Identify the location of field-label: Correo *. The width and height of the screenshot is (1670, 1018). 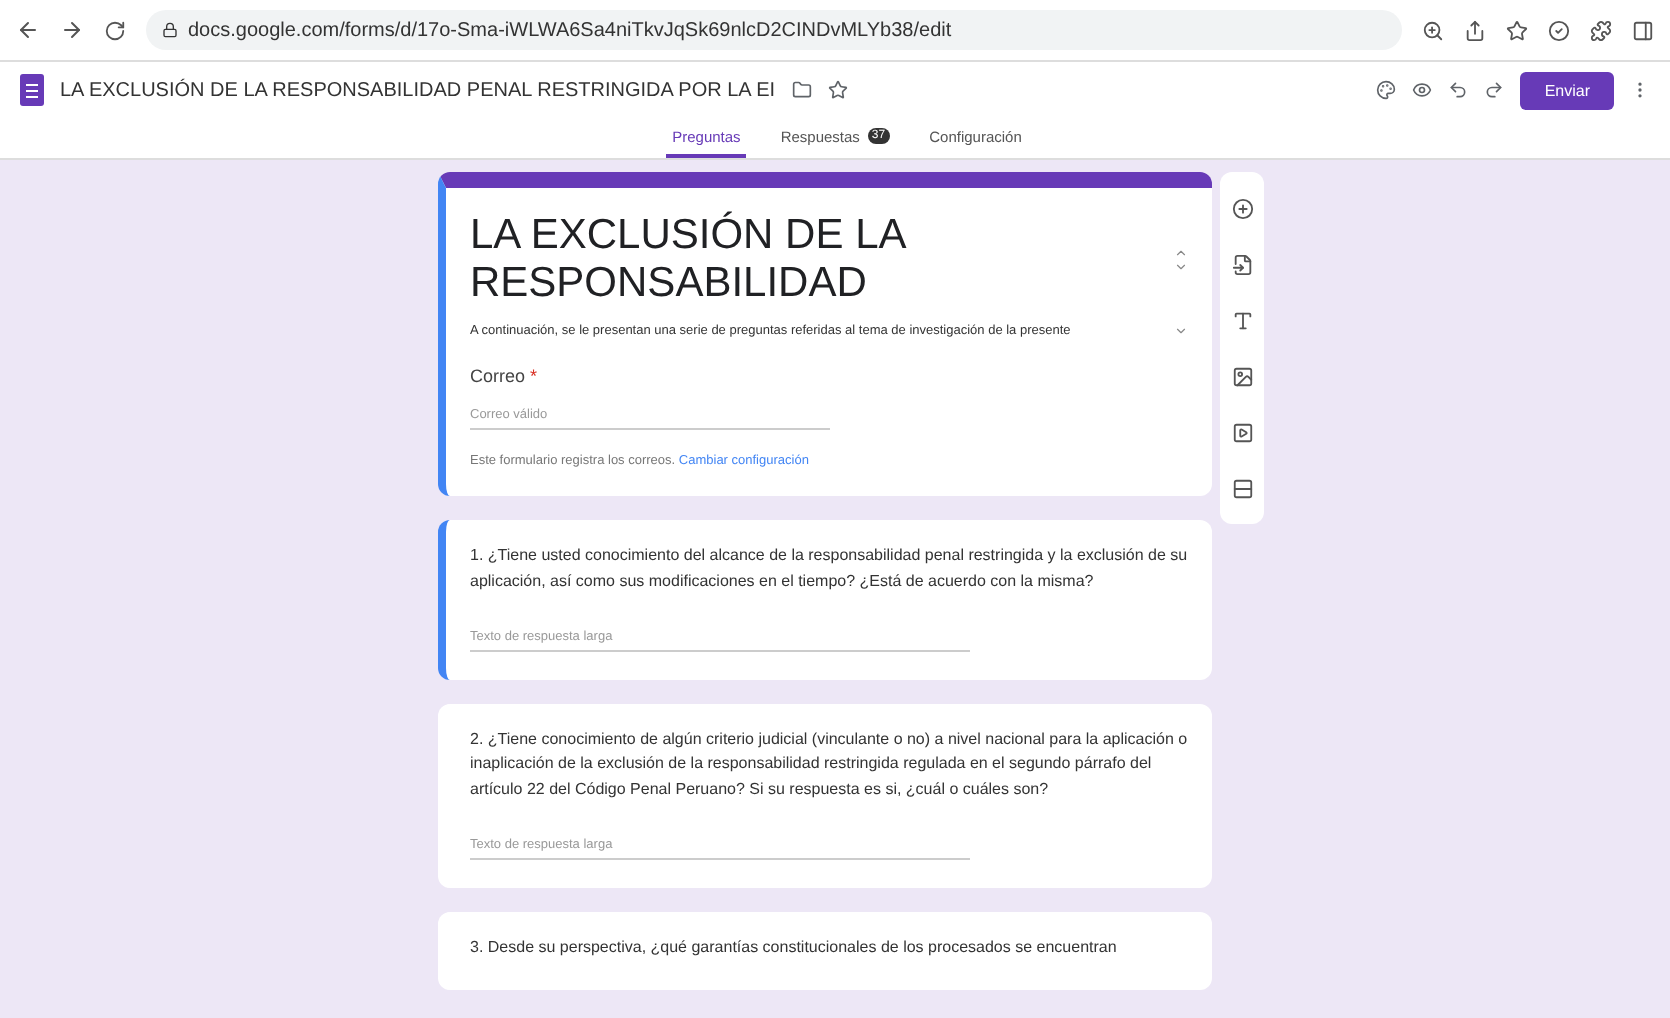
(505, 376).